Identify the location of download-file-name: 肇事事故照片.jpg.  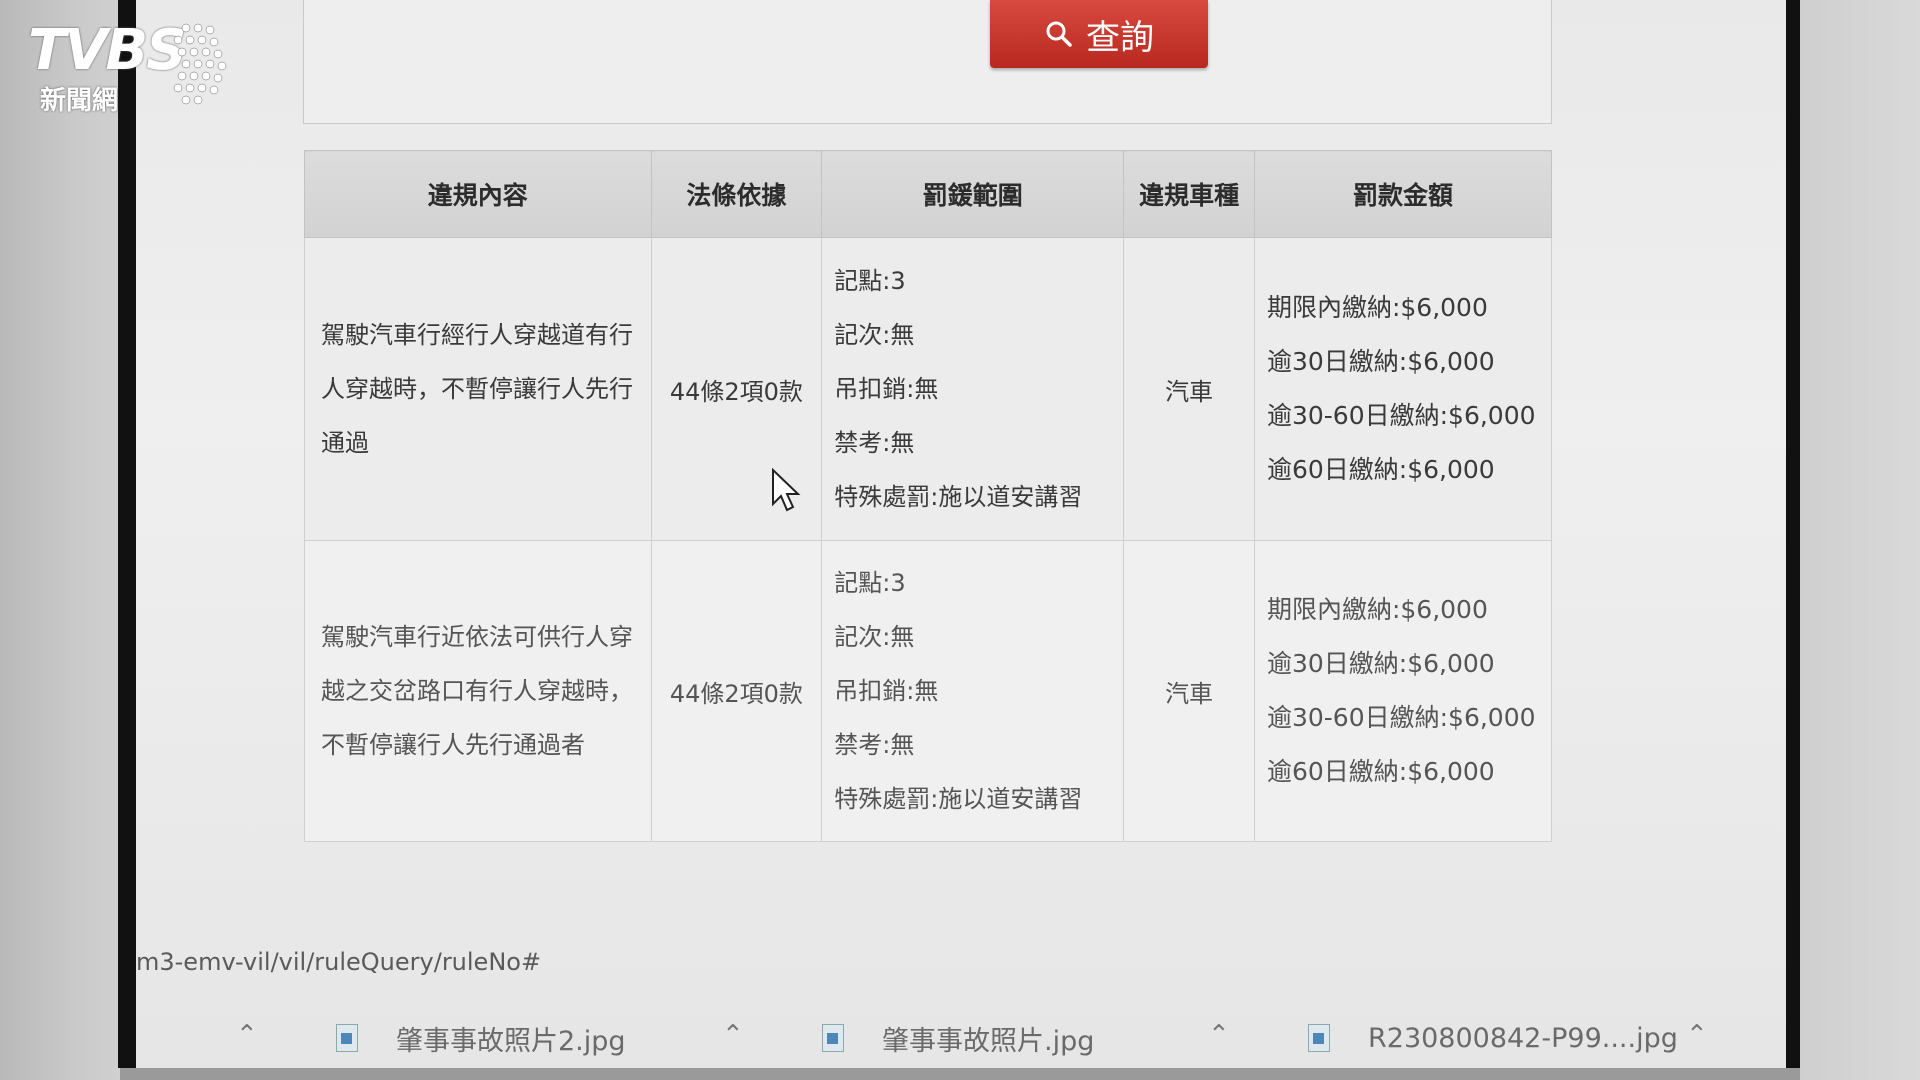
(988, 1041).